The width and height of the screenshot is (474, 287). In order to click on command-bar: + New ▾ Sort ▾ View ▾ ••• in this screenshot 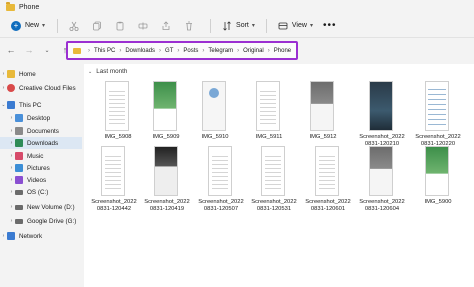, I will do `click(237, 26)`.